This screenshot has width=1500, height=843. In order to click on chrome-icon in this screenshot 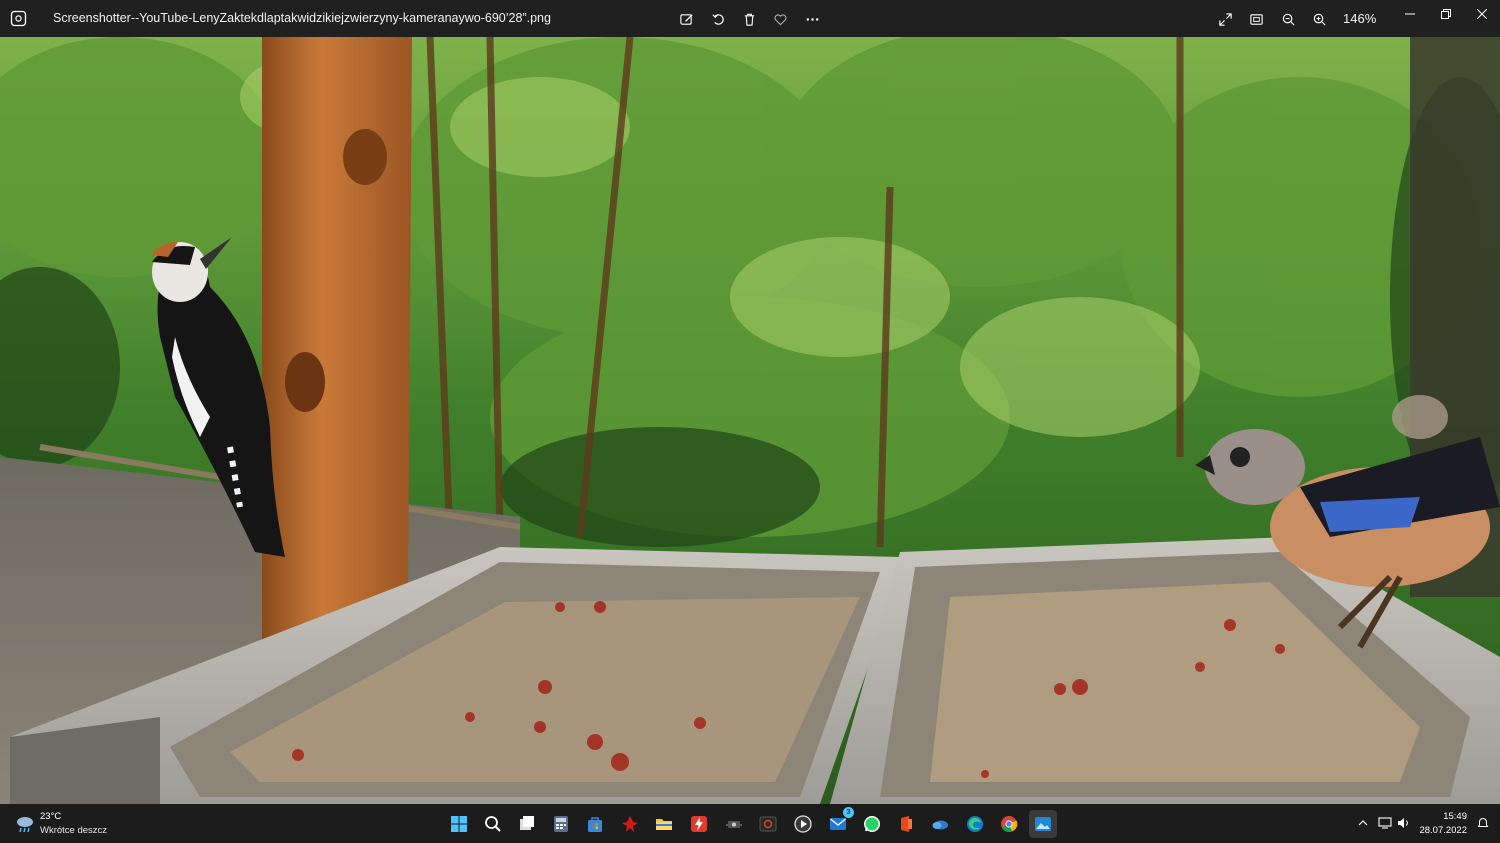, I will do `click(1009, 824)`.